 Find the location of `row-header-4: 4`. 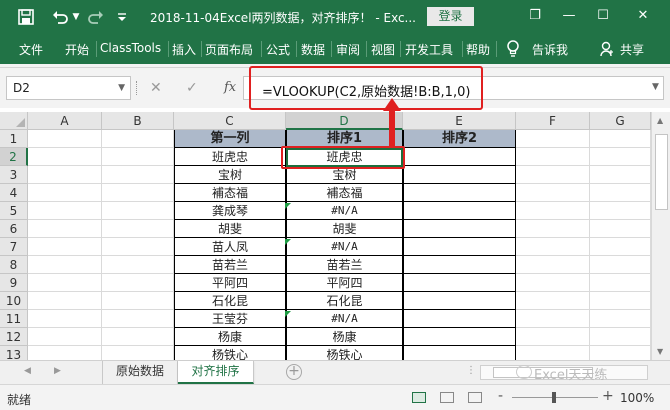

row-header-4: 4 is located at coordinates (14, 193).